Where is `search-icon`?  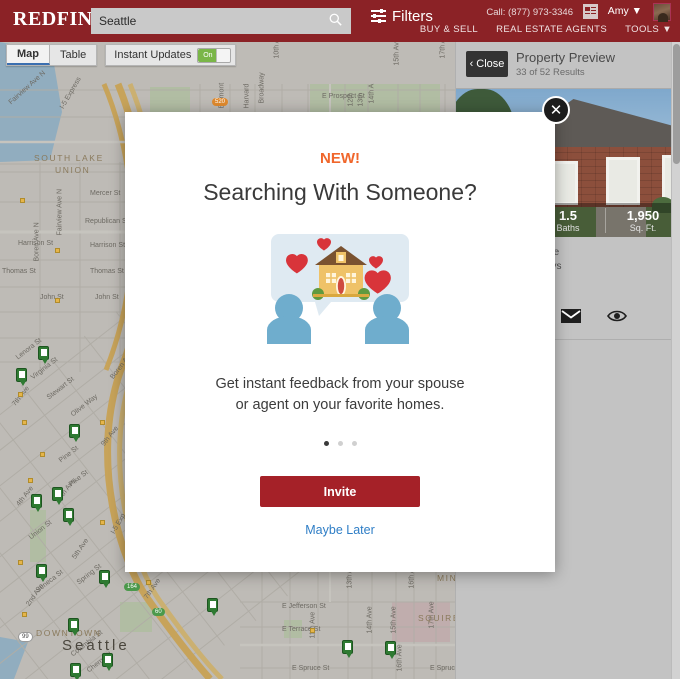
search-icon is located at coordinates (335, 21).